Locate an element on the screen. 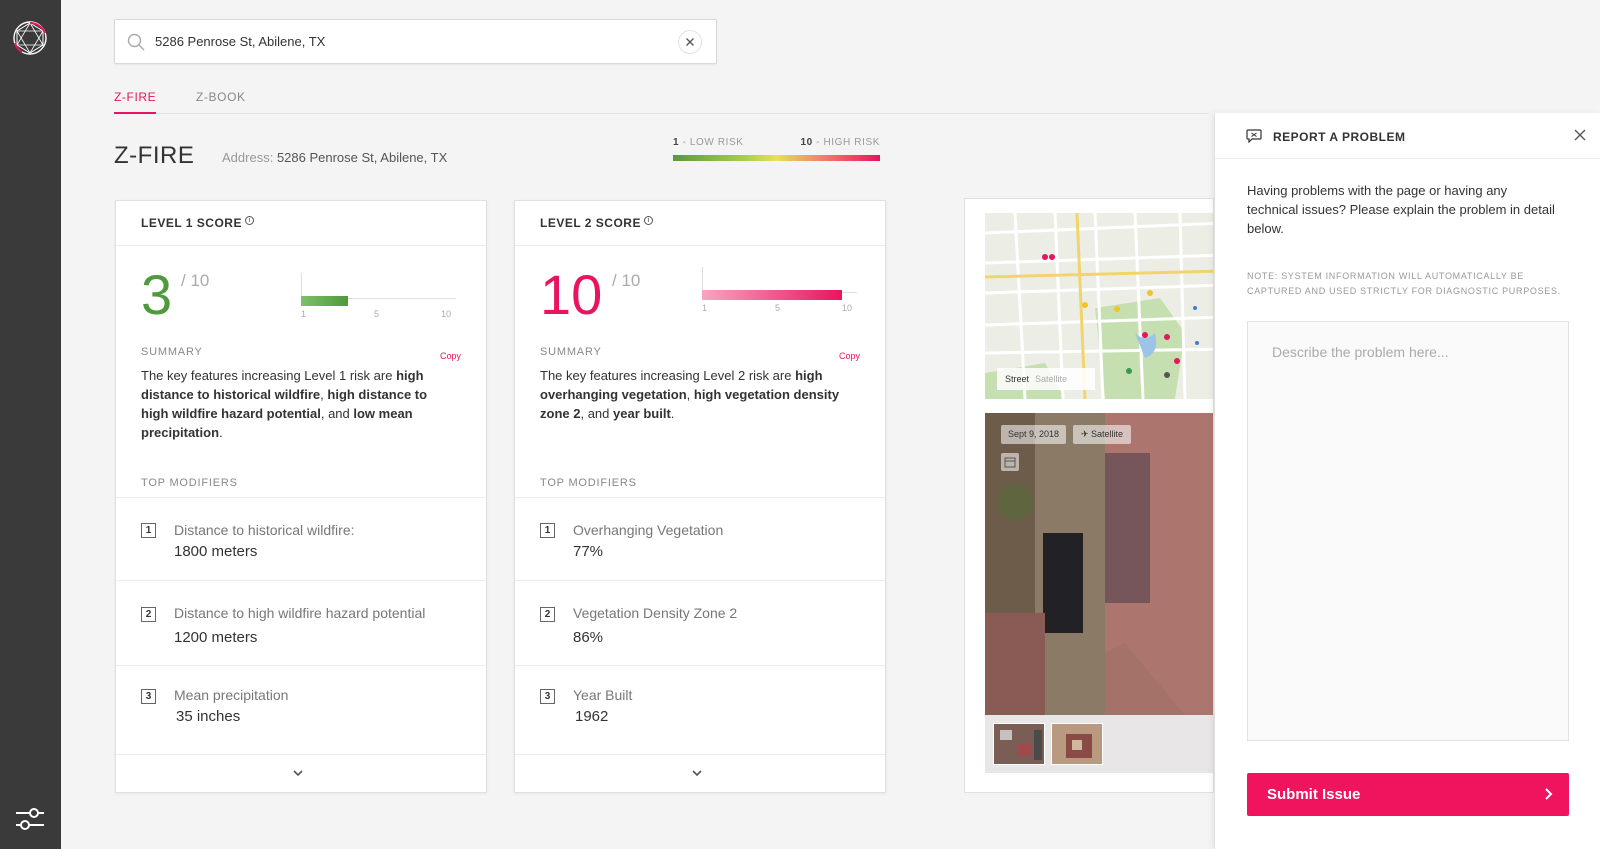 The height and width of the screenshot is (849, 1600). image-date-badge: Sept 9, 2018 is located at coordinates (1034, 434).